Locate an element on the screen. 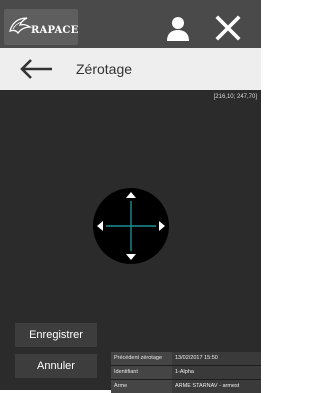  info-row-identifier: Identifiant 1-Alpha is located at coordinates (186, 372).